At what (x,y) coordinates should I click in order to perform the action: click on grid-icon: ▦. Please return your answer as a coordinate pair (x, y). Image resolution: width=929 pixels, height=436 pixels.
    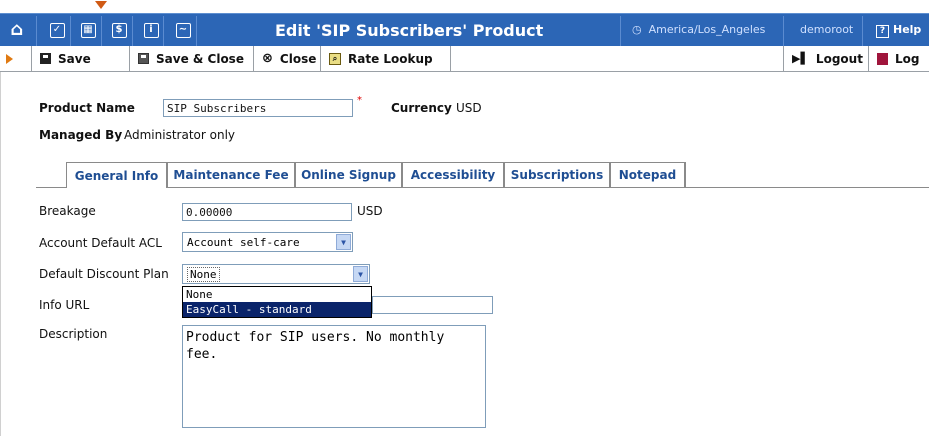
    Looking at the image, I should click on (88, 30).